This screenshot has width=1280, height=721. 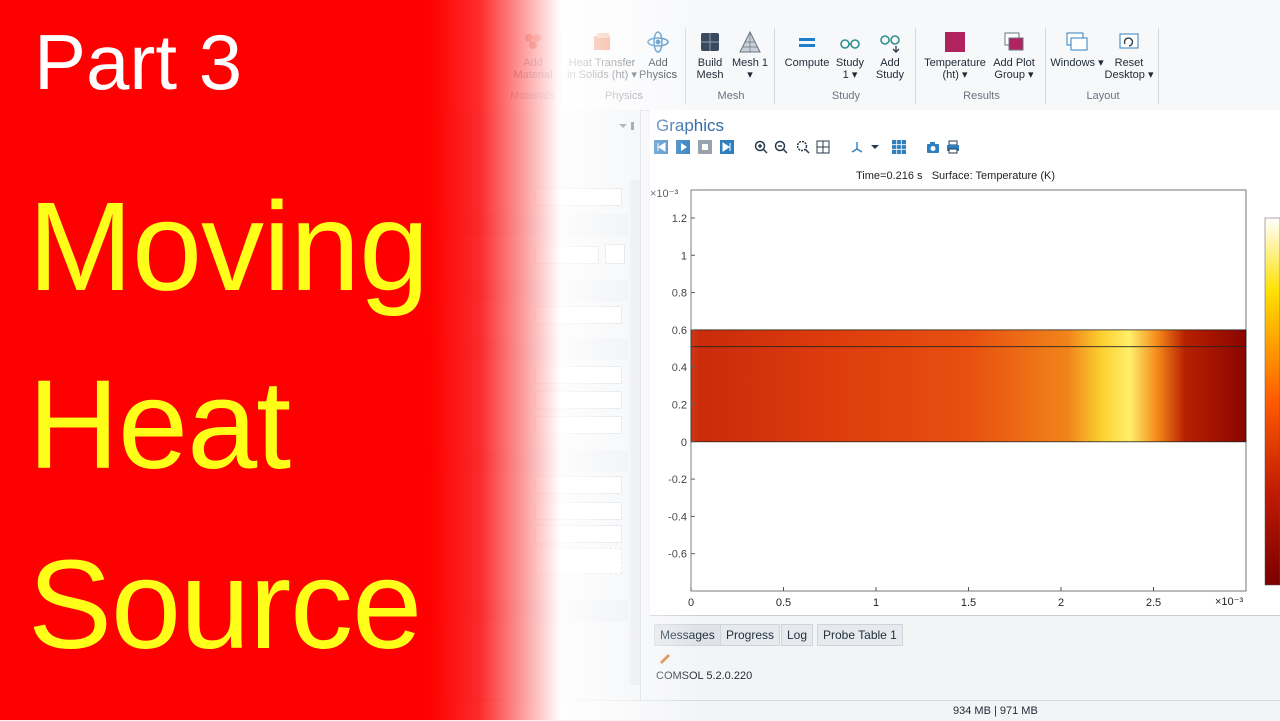 I want to click on temperature-field, so click(x=968, y=386).